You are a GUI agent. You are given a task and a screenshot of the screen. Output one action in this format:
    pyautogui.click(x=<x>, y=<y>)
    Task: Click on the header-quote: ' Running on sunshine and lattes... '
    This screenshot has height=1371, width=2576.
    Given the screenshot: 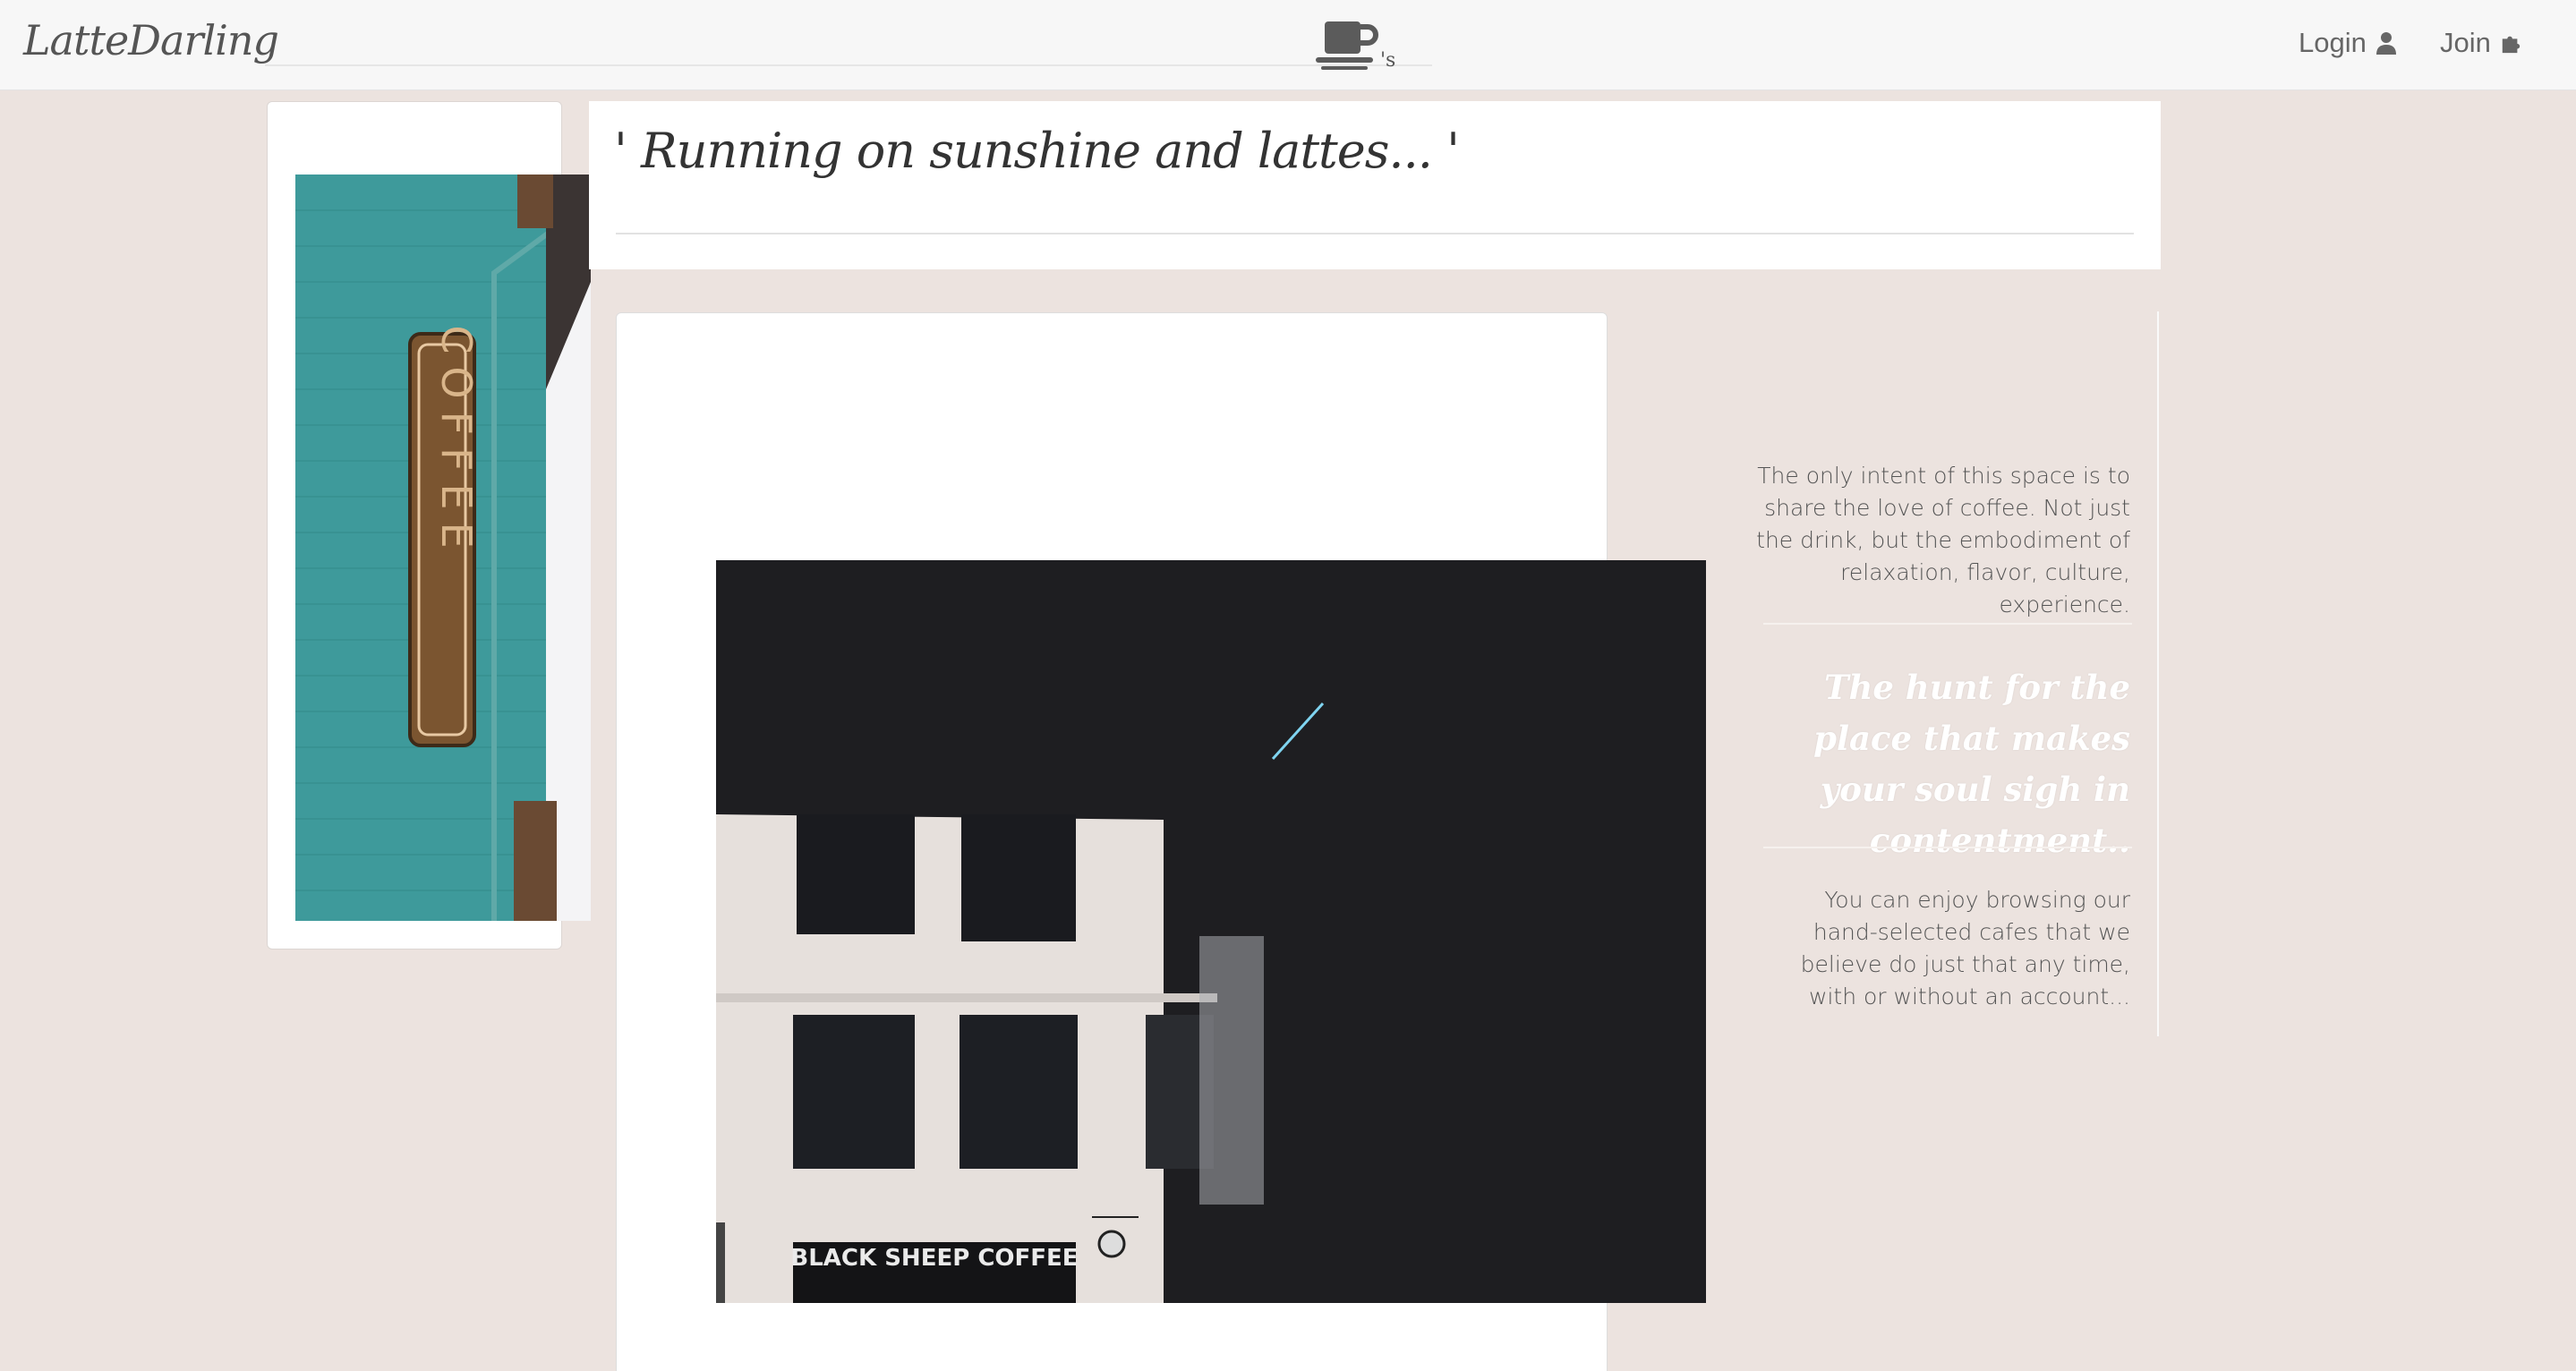 What is the action you would take?
    pyautogui.click(x=1037, y=151)
    